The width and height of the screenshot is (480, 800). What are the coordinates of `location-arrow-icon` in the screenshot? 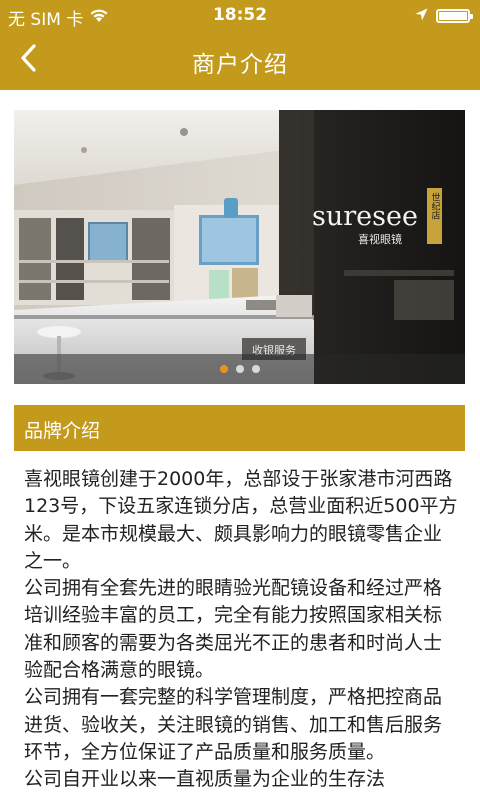 It's located at (421, 16).